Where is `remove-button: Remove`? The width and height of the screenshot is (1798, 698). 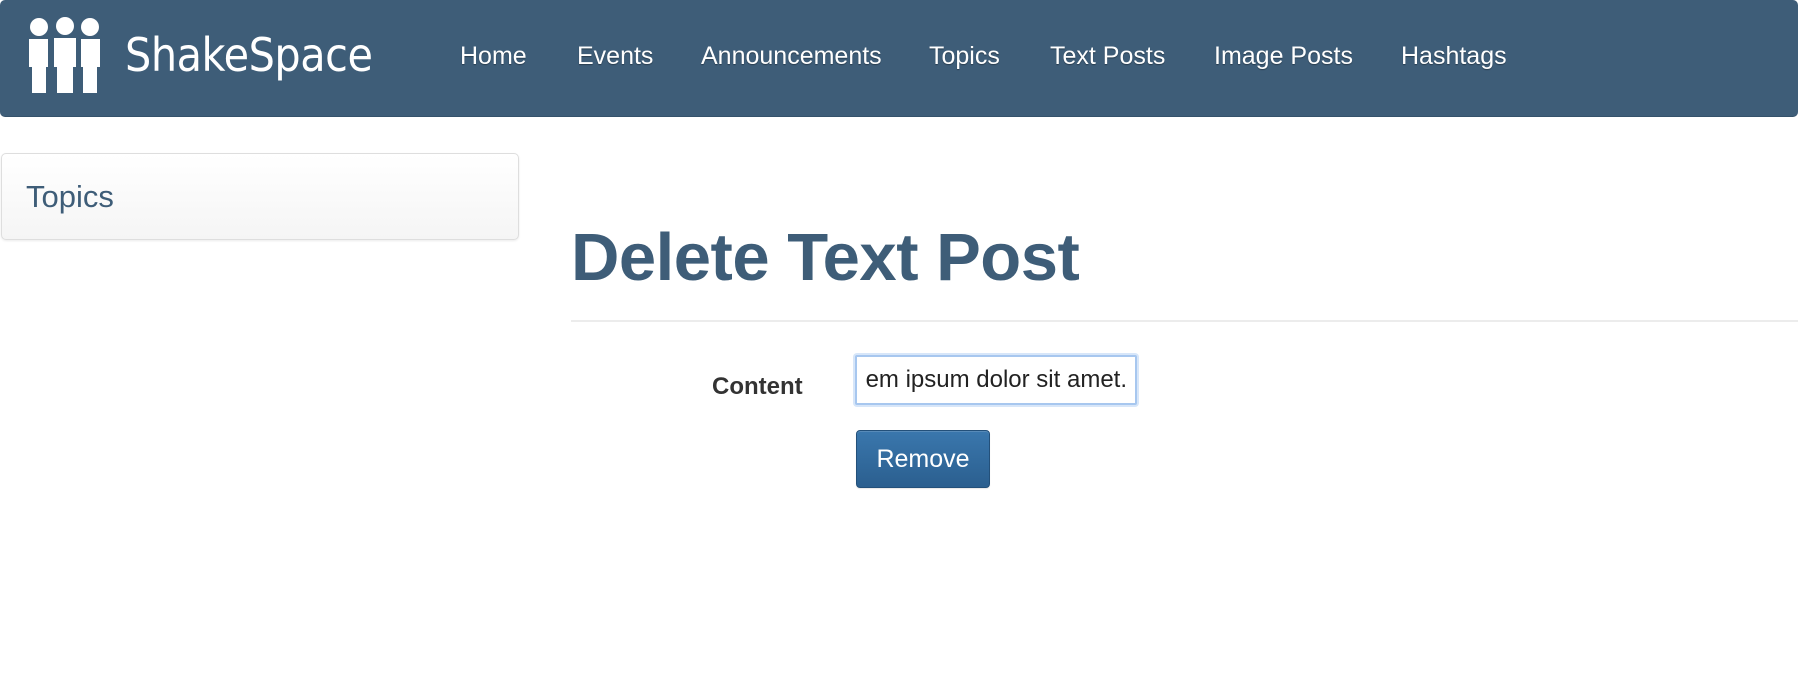
remove-button: Remove is located at coordinates (923, 459).